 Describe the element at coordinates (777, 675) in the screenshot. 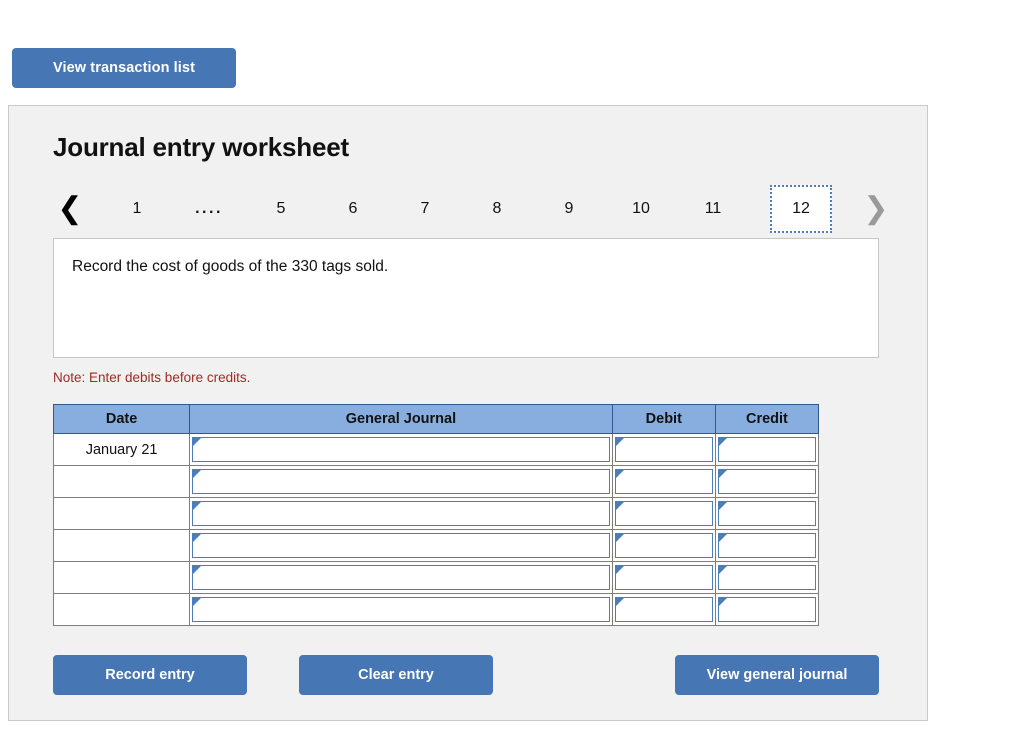

I see `view-general-journal-button: View general journal` at that location.